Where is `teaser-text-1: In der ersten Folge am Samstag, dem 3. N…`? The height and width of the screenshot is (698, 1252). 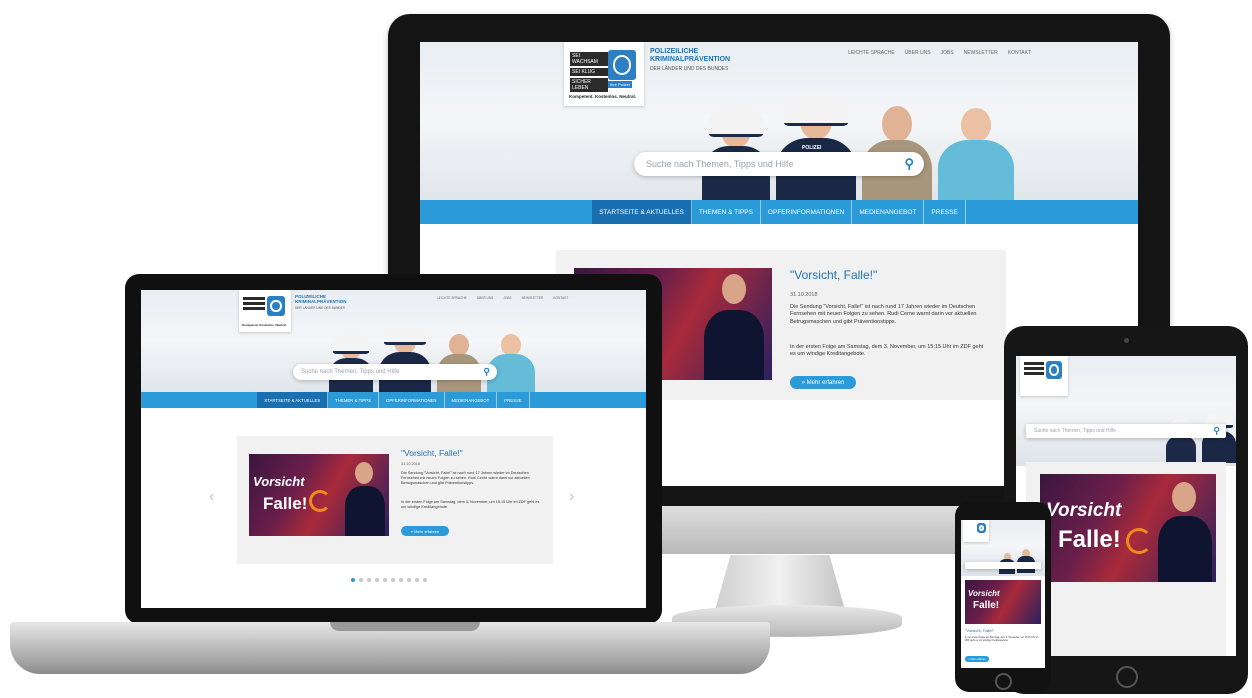
teaser-text-1: In der ersten Folge am Samstag, dem 3. N… is located at coordinates (1002, 639).